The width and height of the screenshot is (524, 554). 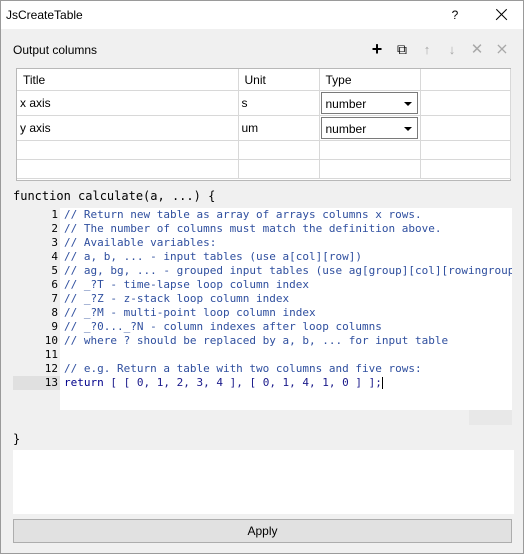 I want to click on copy-icon: ⧉, so click(x=402, y=48).